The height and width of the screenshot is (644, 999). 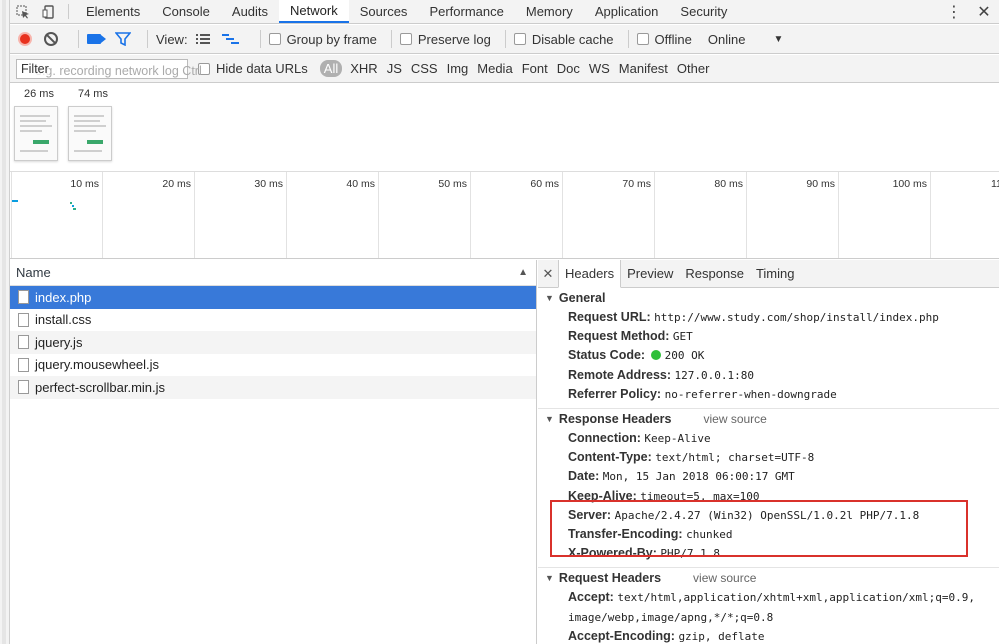 I want to click on request-row-install-css: install.css, so click(x=273, y=320).